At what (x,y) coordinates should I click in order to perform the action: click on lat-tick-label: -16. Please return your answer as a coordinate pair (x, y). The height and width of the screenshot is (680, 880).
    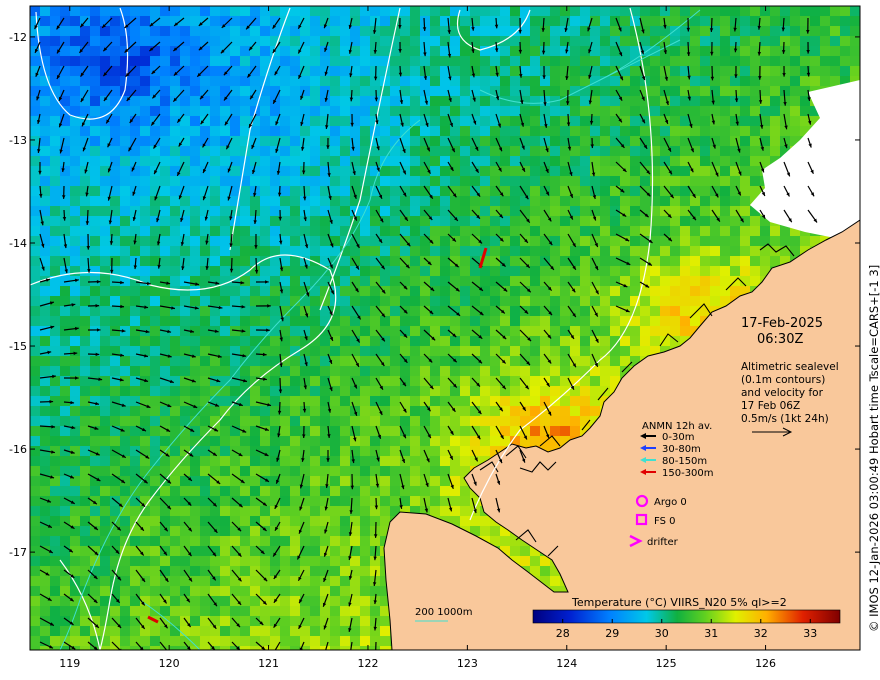
    Looking at the image, I should click on (18, 449).